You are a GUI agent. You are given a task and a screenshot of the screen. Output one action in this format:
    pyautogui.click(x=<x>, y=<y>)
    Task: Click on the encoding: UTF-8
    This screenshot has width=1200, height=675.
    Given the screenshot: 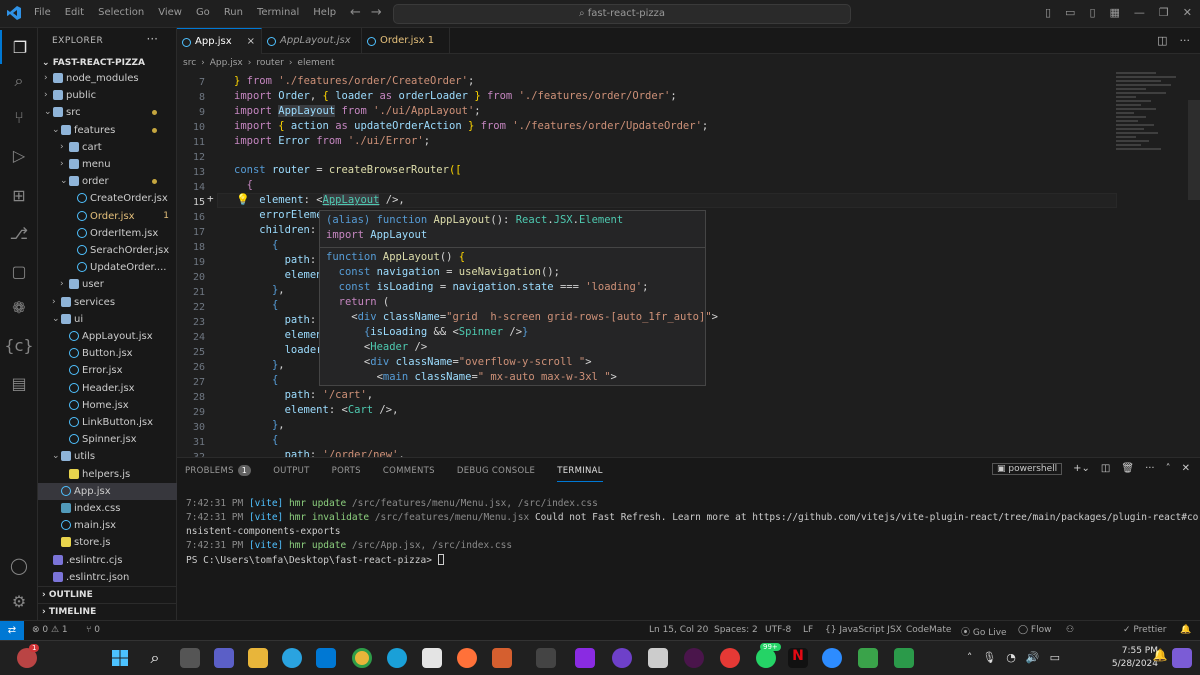 What is the action you would take?
    pyautogui.click(x=778, y=630)
    